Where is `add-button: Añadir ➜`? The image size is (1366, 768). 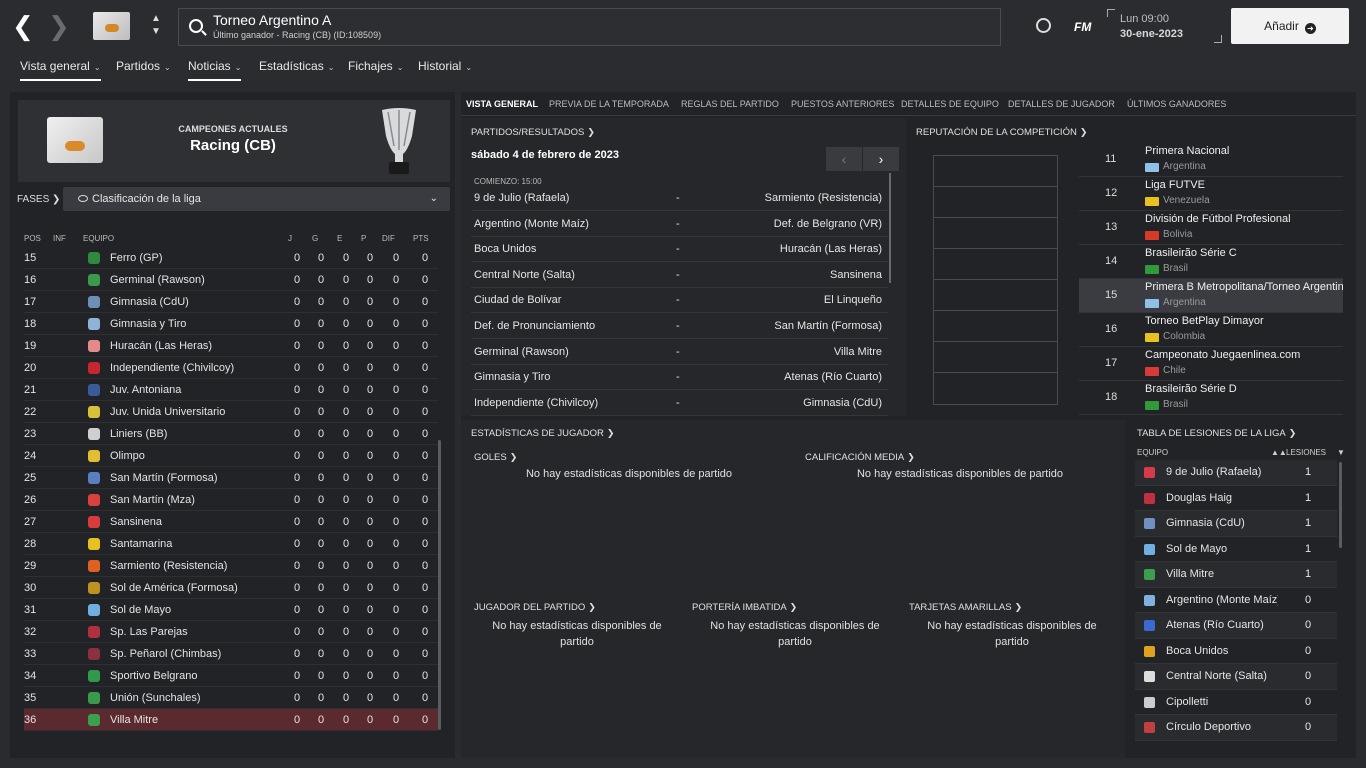 add-button: Añadir ➜ is located at coordinates (1290, 26).